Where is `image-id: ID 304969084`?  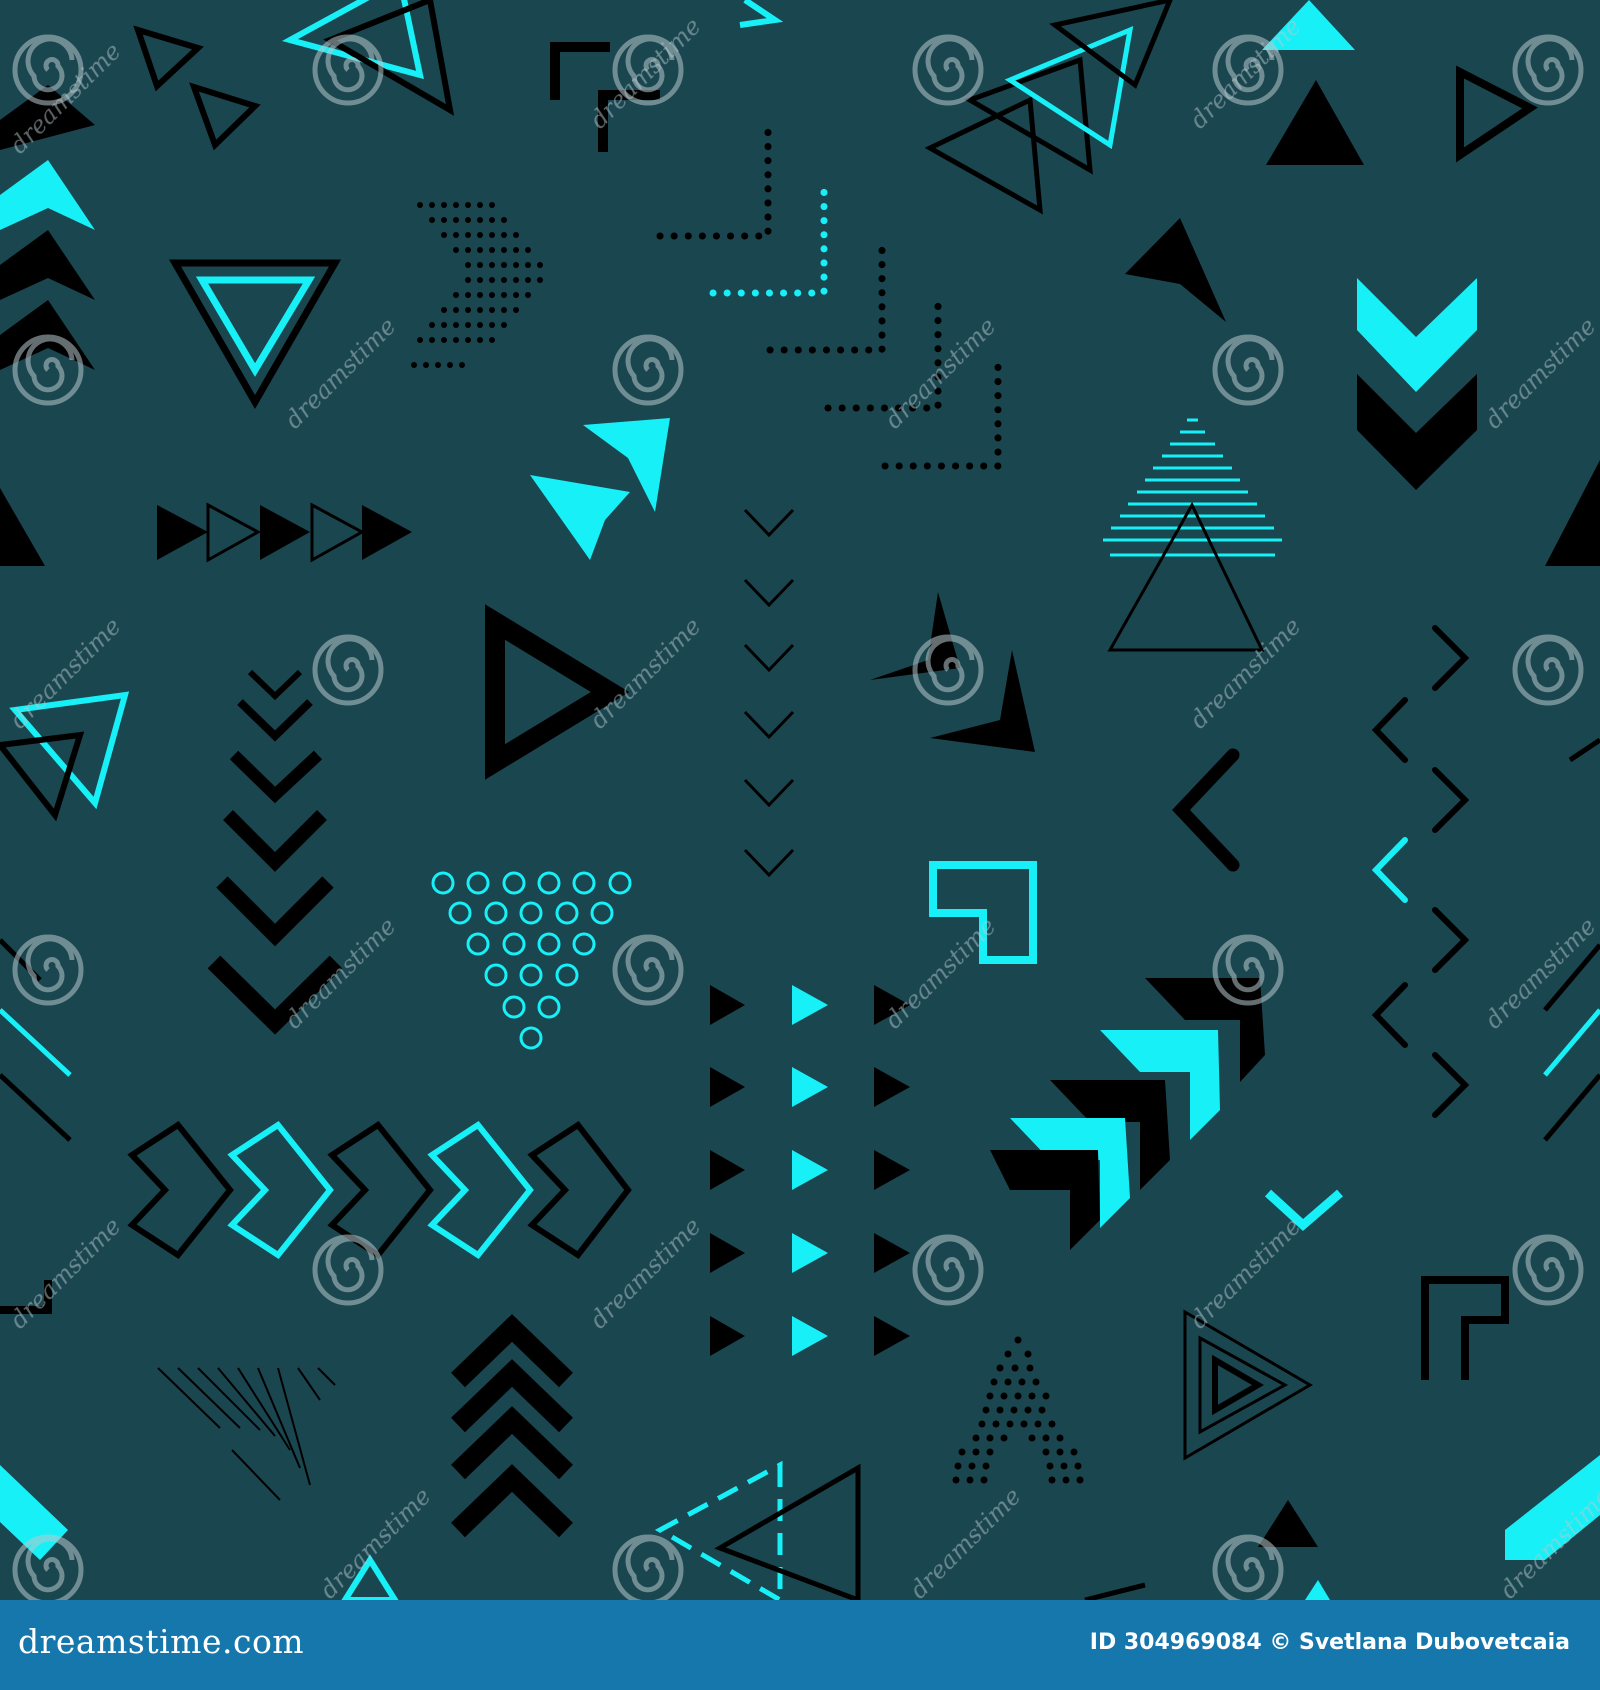 image-id: ID 304969084 is located at coordinates (1175, 1642).